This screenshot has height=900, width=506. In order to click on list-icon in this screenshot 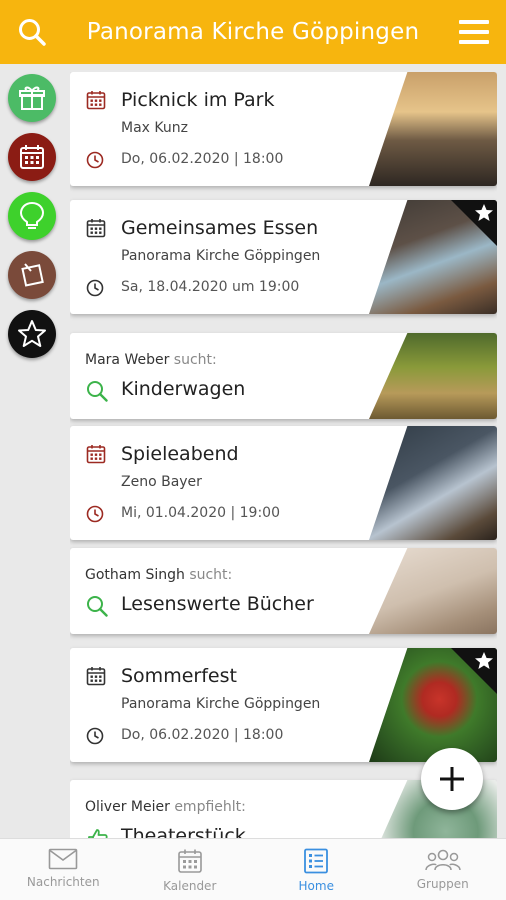, I will do `click(316, 861)`.